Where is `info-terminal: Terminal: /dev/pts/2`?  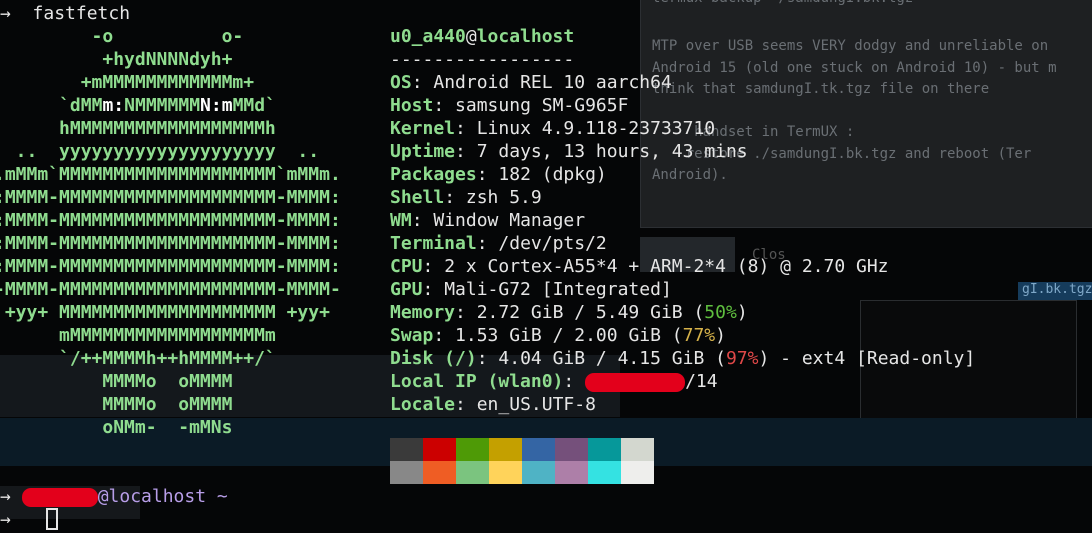
info-terminal: Terminal: /dev/pts/2 is located at coordinates (498, 243).